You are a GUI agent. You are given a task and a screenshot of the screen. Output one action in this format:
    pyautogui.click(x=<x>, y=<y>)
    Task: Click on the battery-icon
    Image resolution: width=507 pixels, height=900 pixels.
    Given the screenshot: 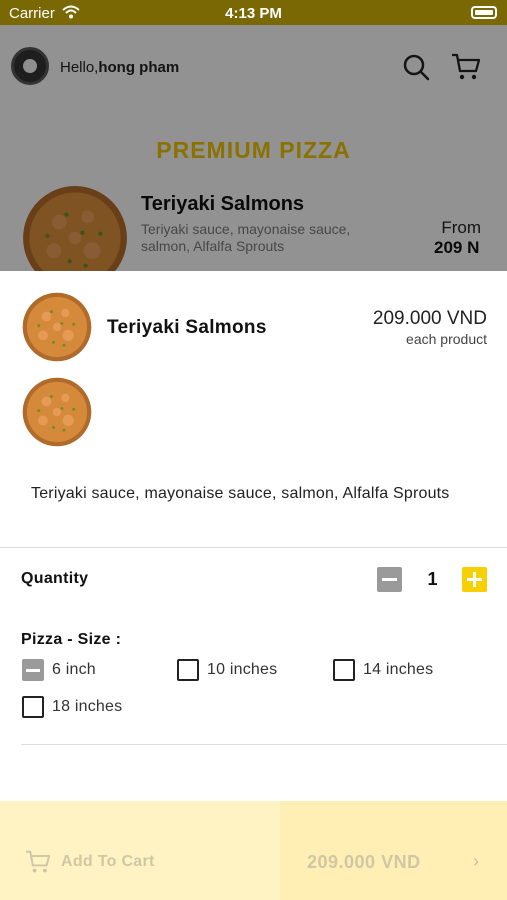 What is the action you would take?
    pyautogui.click(x=484, y=12)
    